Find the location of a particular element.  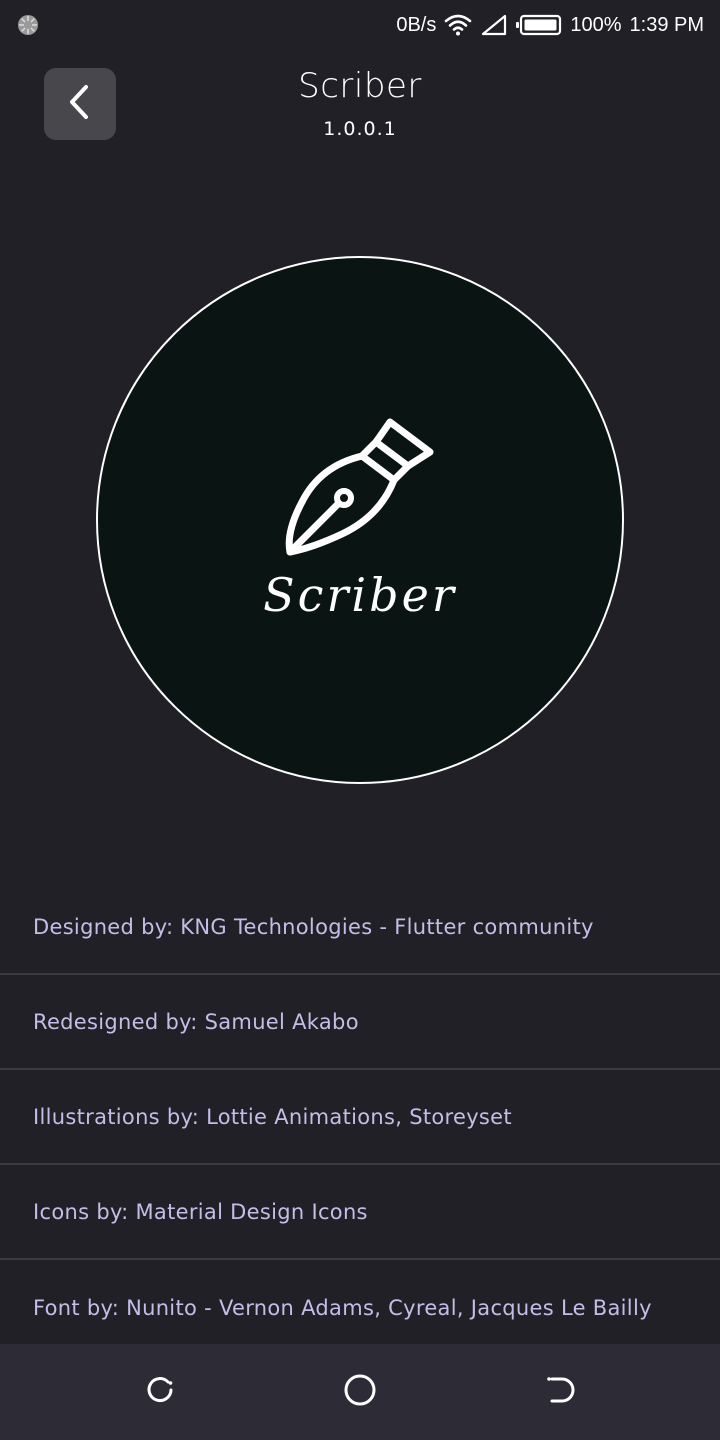

home-icon is located at coordinates (360, 1392).